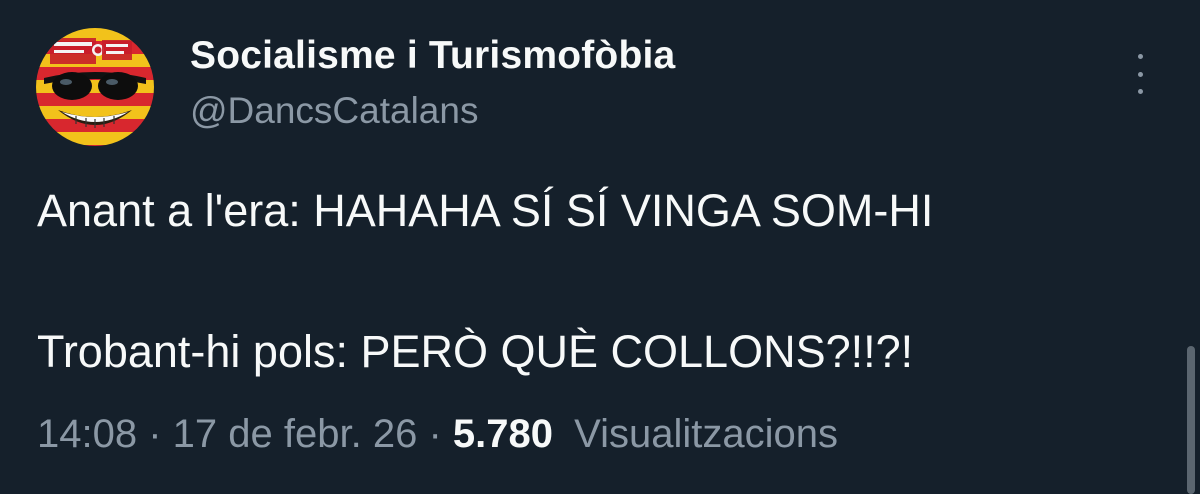  Describe the element at coordinates (432, 56) in the screenshot. I see `author-display-name: Socialisme i Turismofòbia` at that location.